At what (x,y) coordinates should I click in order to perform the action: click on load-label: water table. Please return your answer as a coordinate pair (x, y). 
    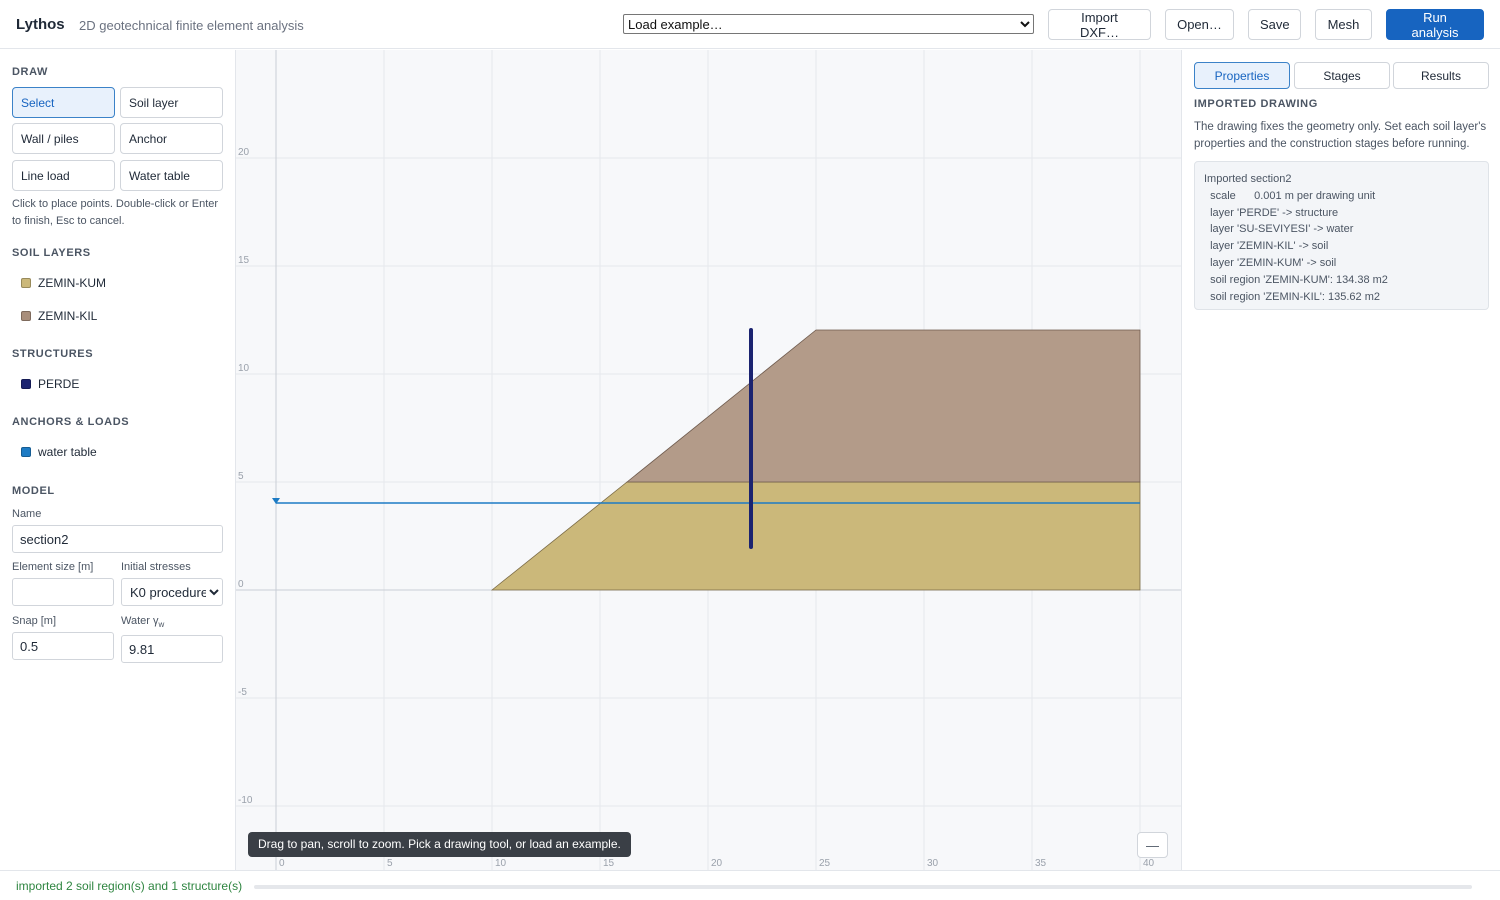
    Looking at the image, I should click on (67, 452).